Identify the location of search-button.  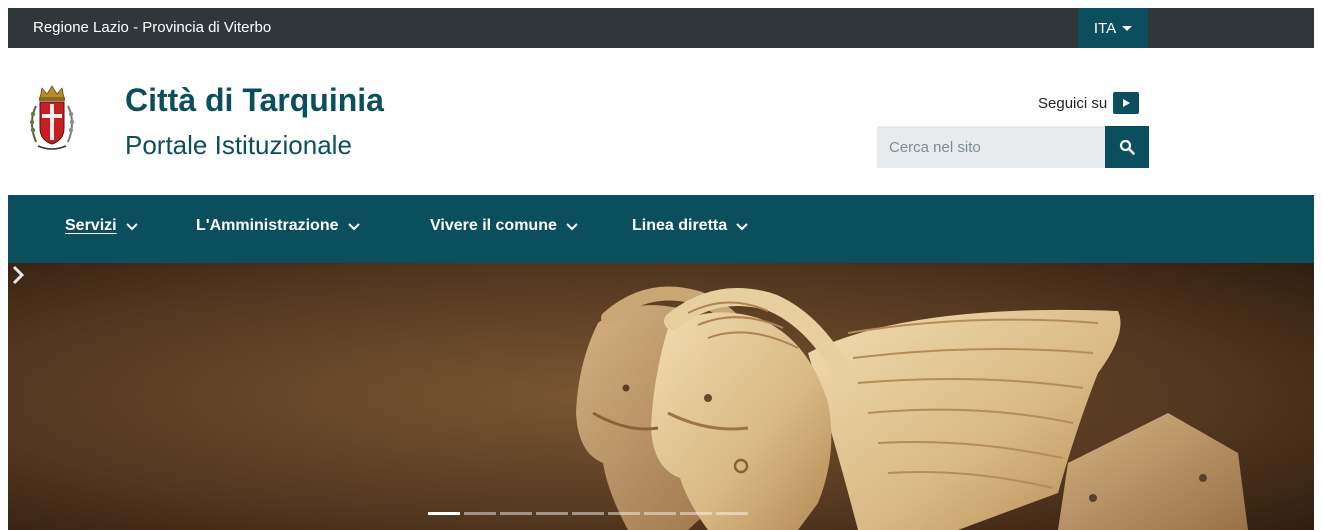
(1127, 147).